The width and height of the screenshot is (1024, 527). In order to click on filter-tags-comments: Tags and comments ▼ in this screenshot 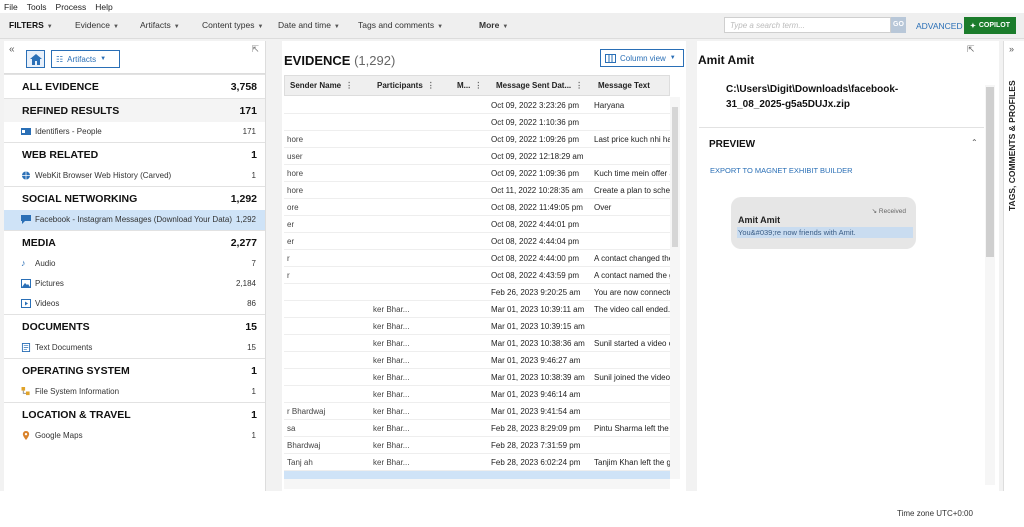, I will do `click(400, 25)`.